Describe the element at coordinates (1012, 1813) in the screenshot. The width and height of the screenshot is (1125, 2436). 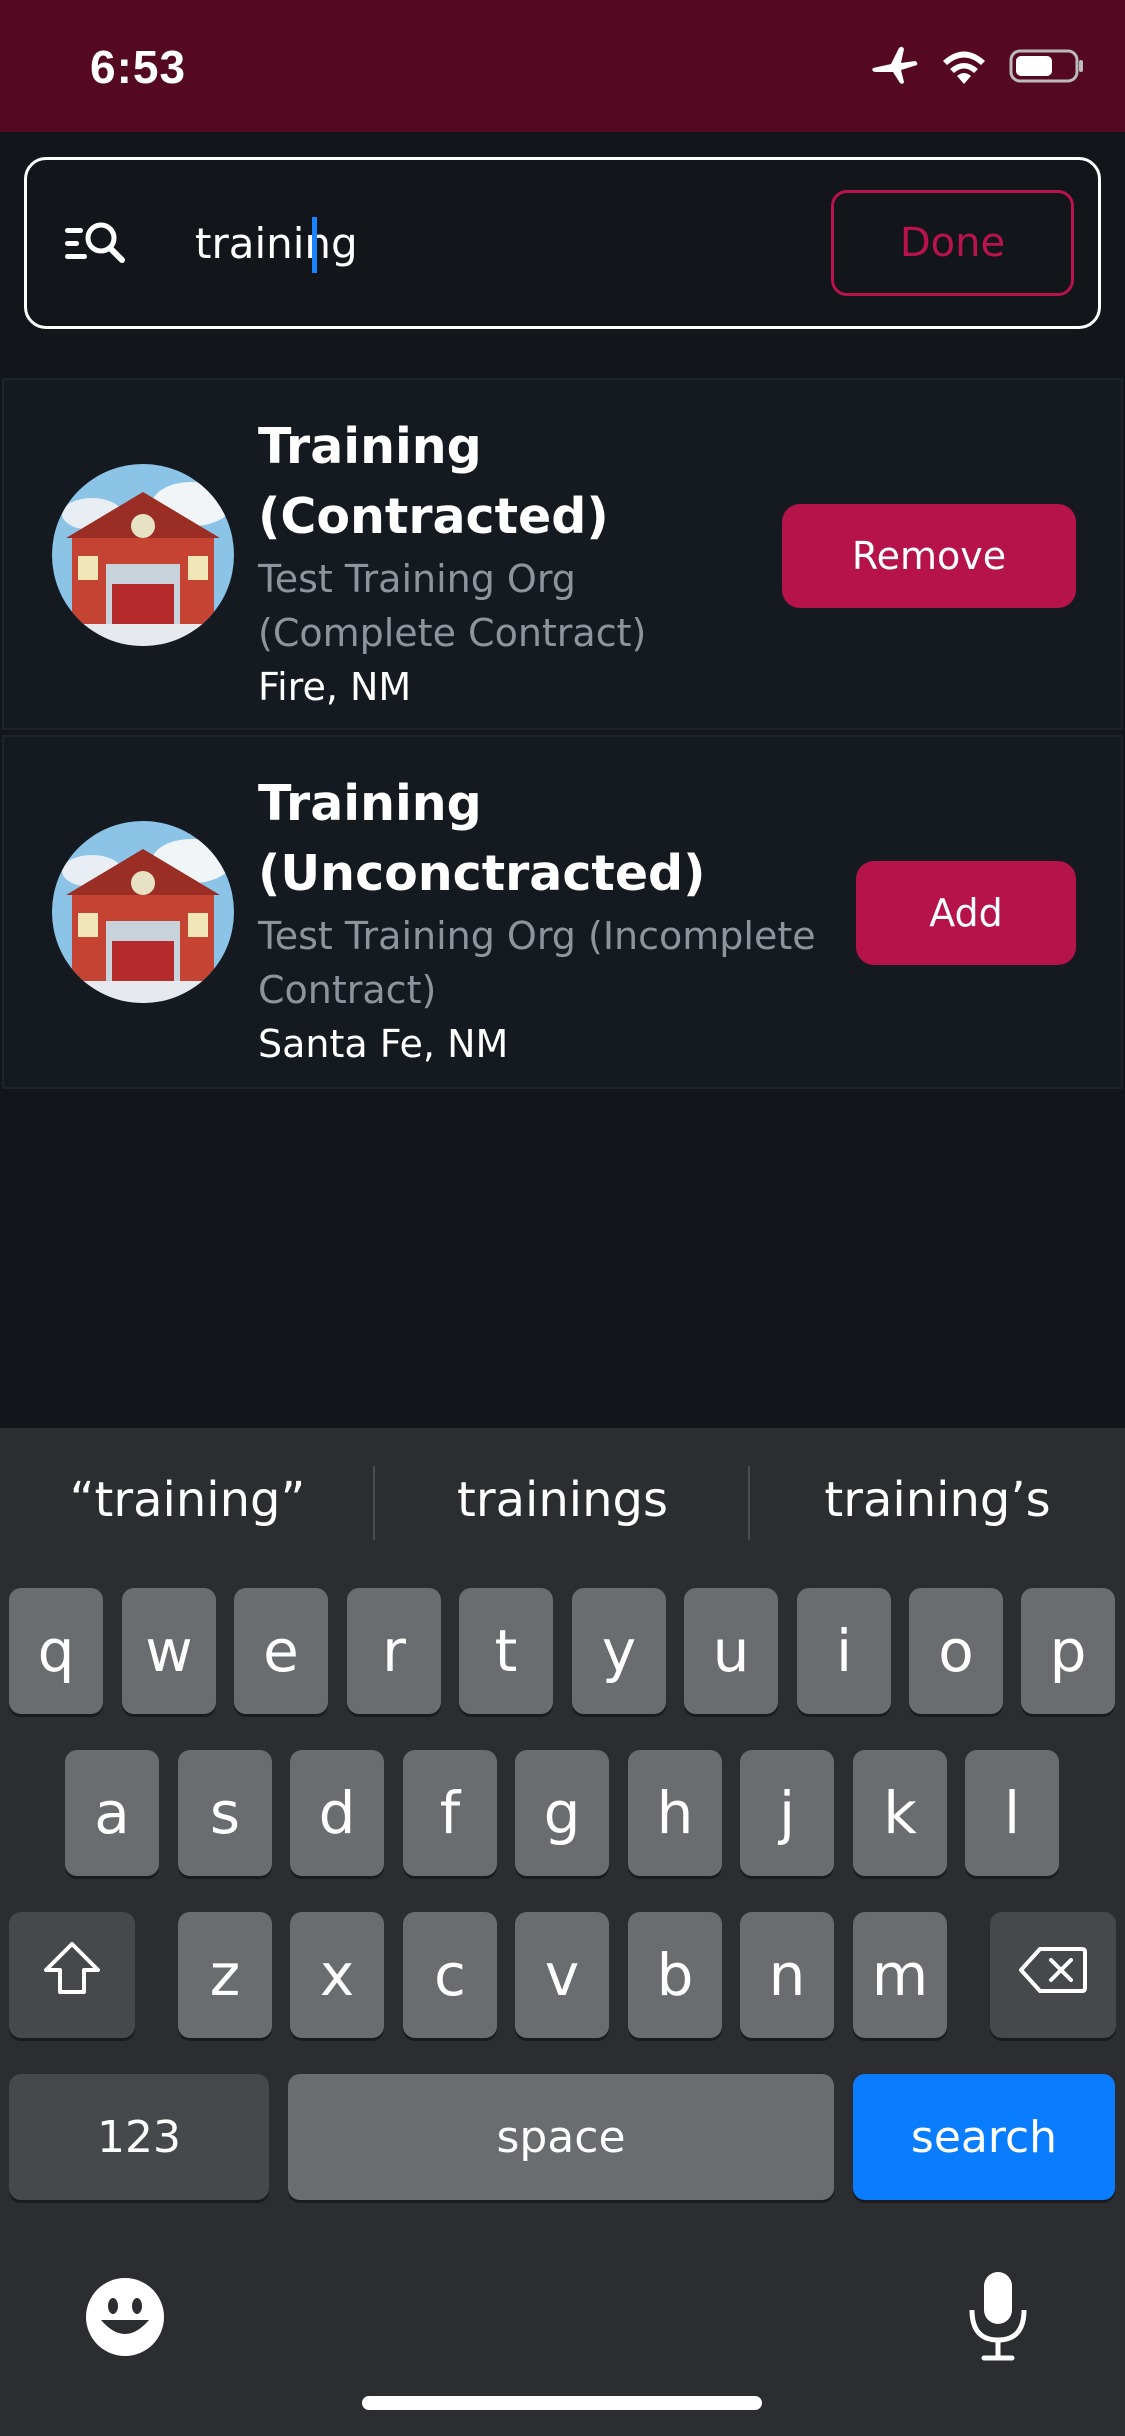
I see `key: l` at that location.